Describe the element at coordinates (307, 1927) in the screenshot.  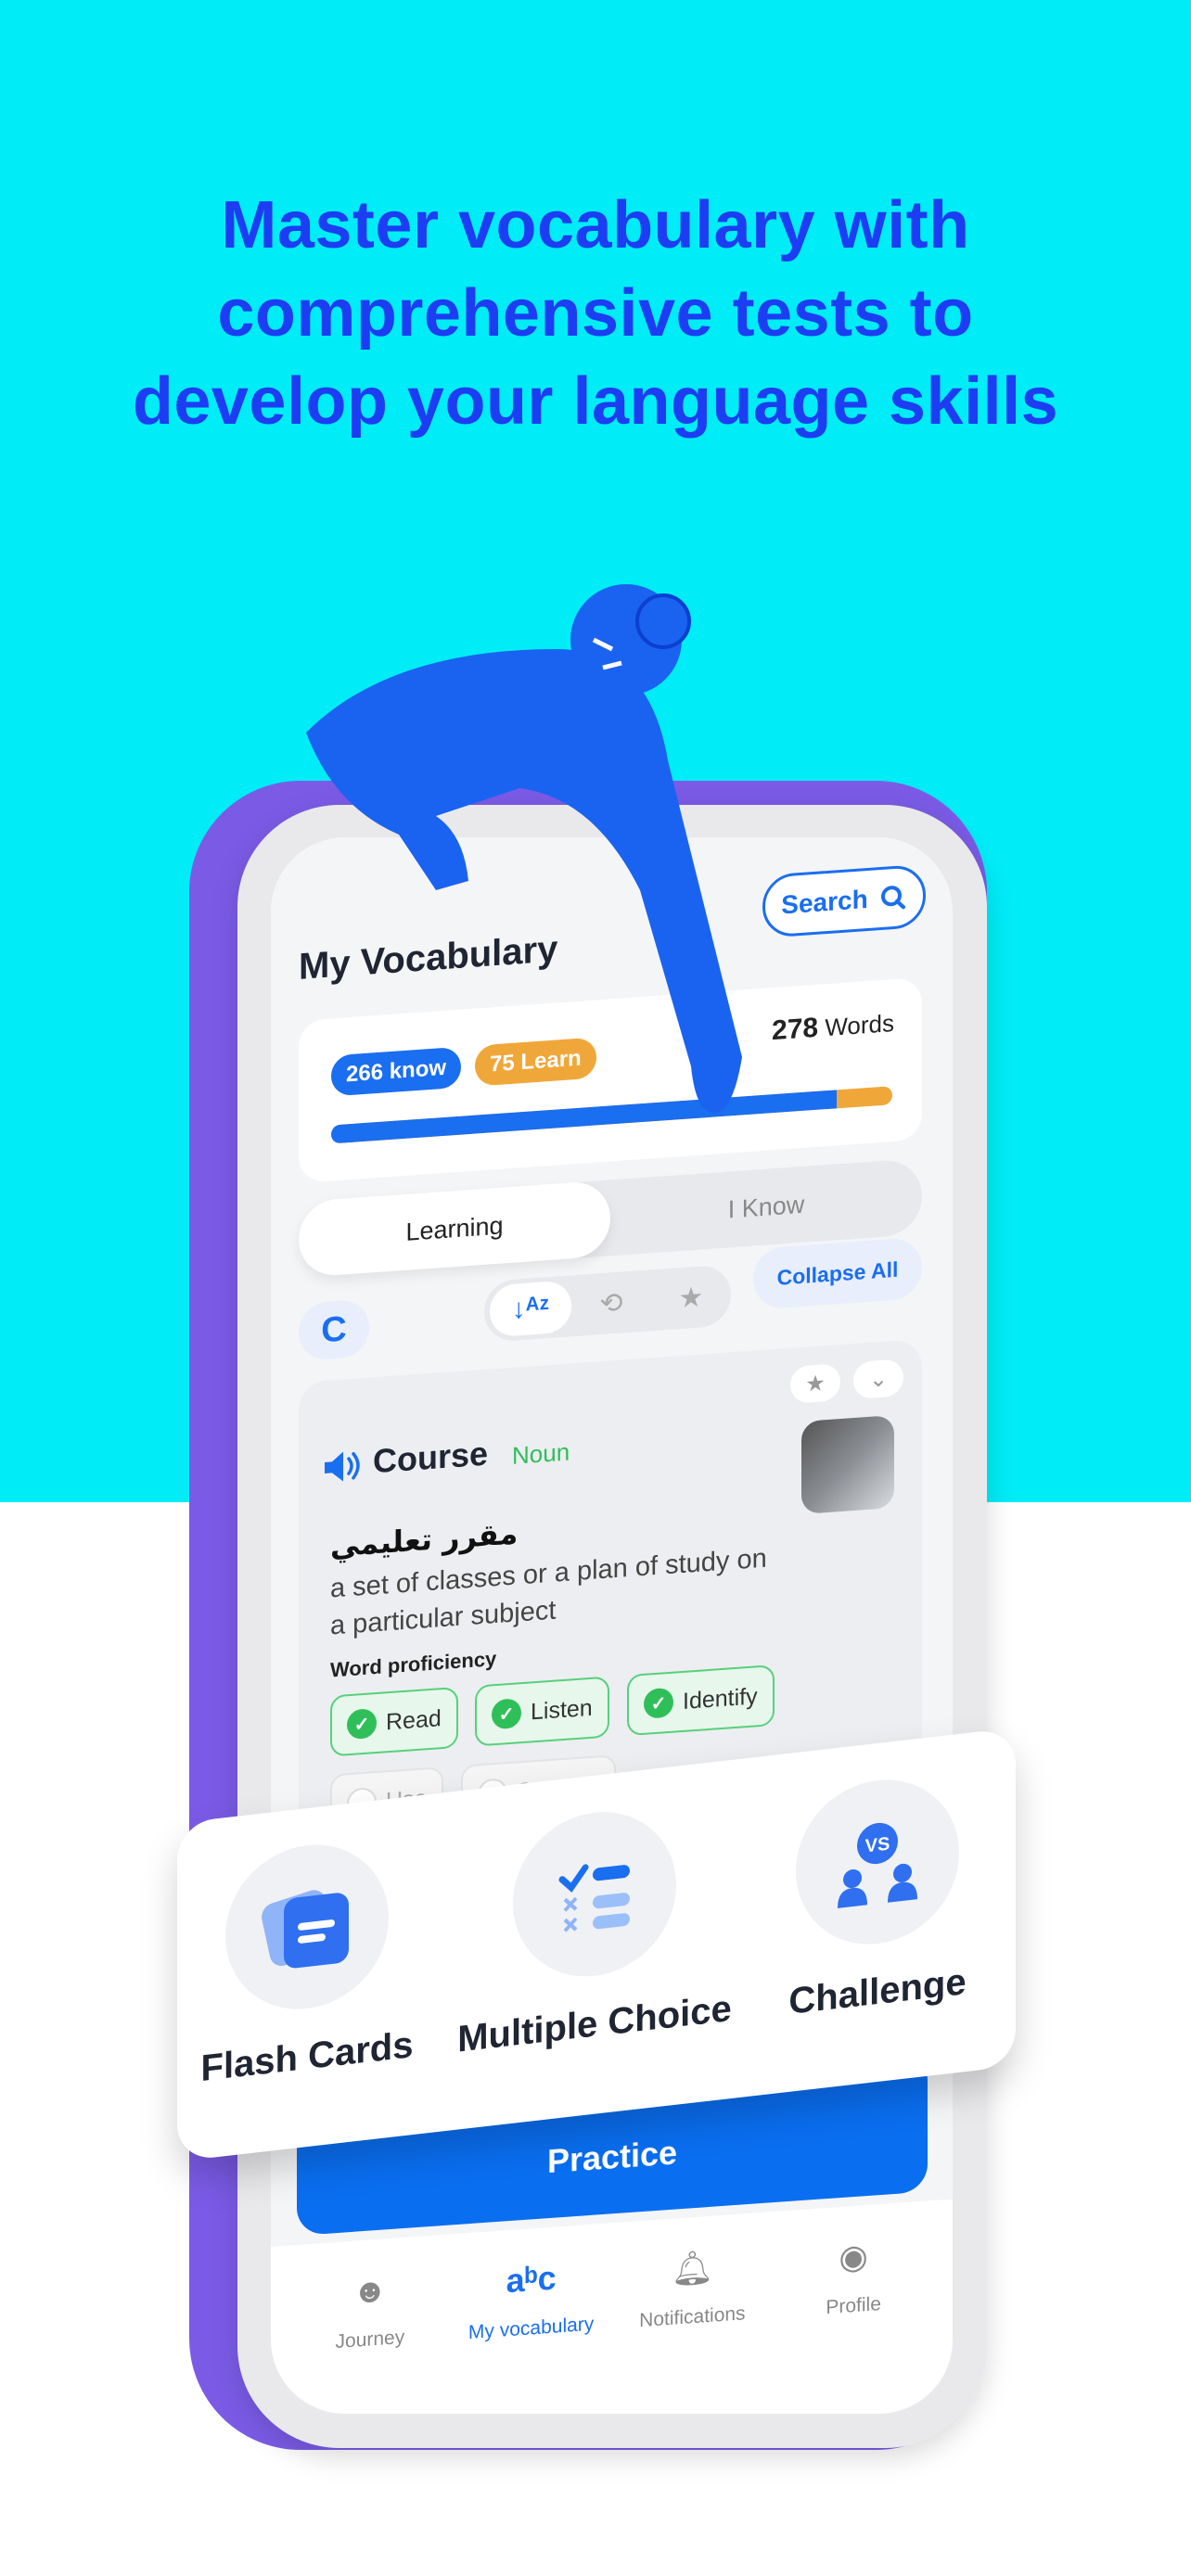
I see `flash-cards-icon` at that location.